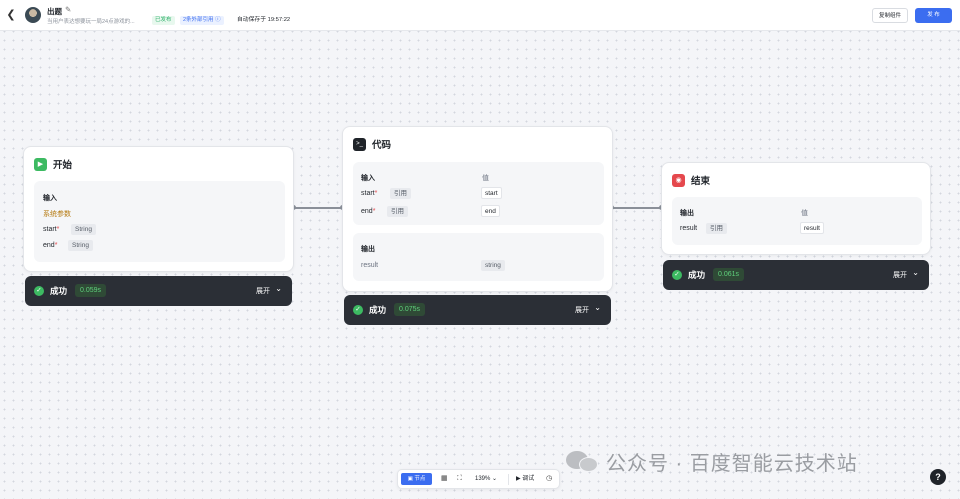 This screenshot has height=499, width=960. I want to click on node-header: ◉ 结束, so click(691, 180).